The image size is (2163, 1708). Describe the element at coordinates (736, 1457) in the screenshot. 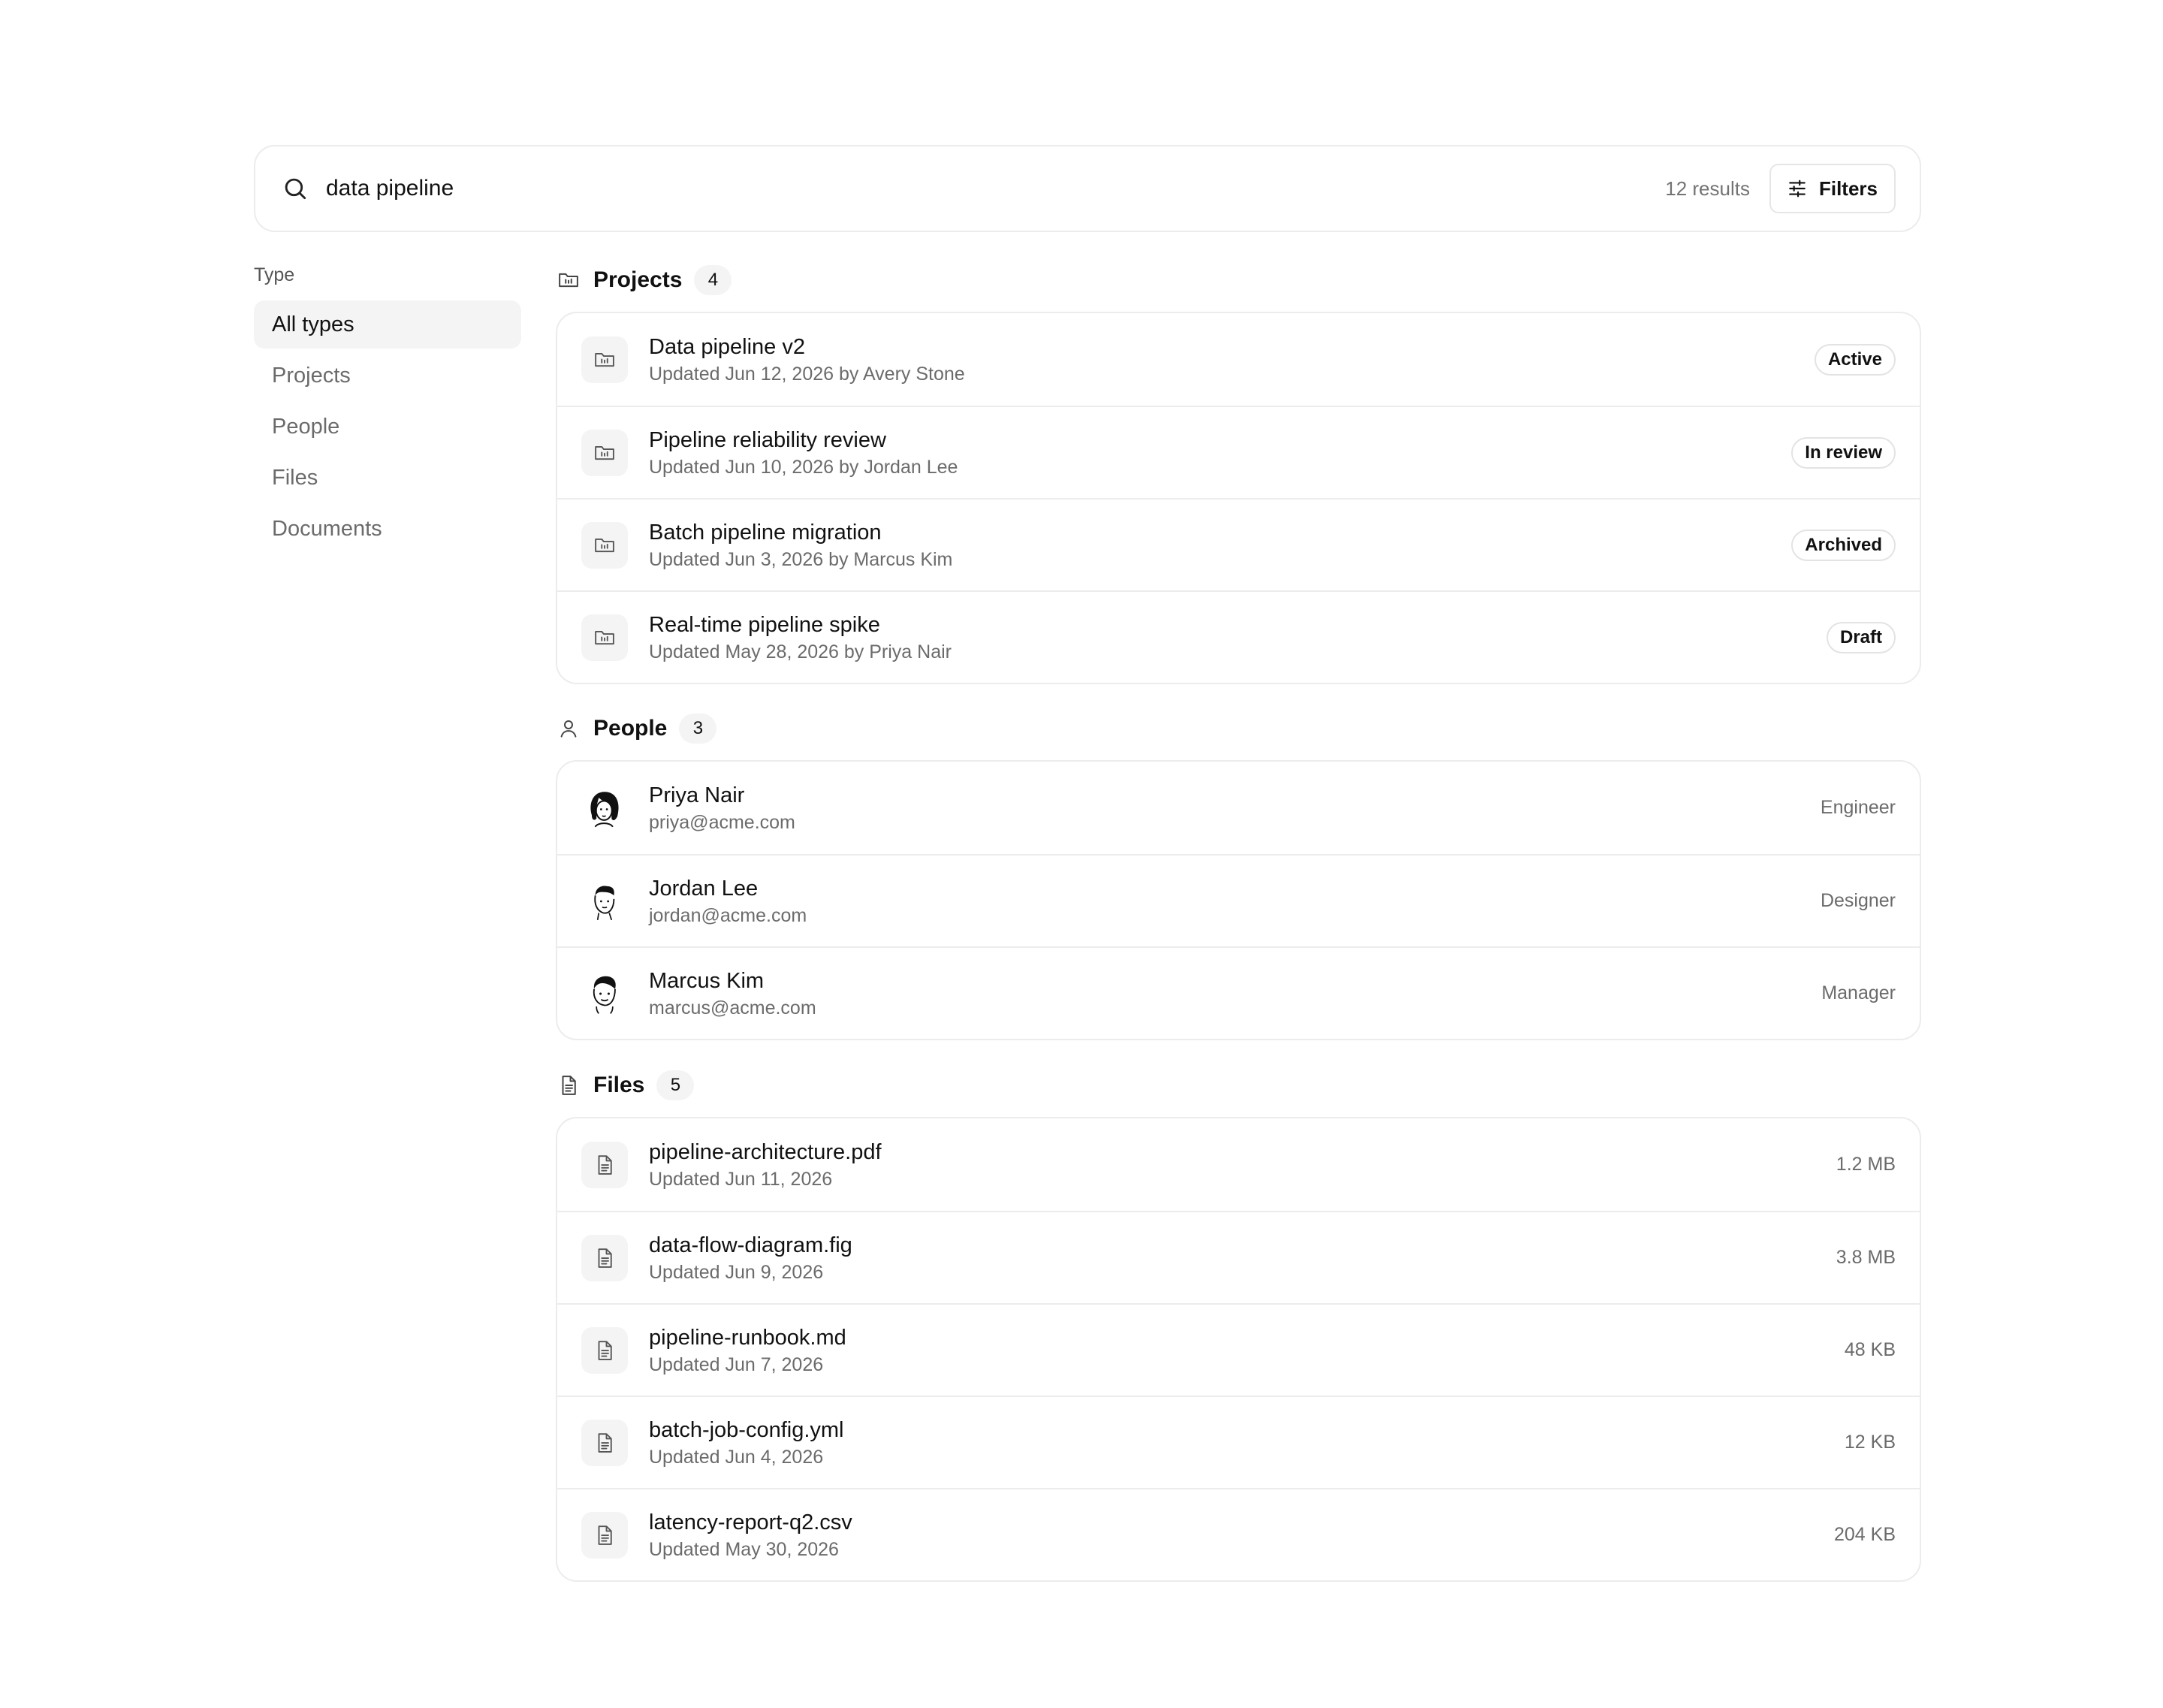

I see `file-updated: Updated Jun 4, 2026` at that location.